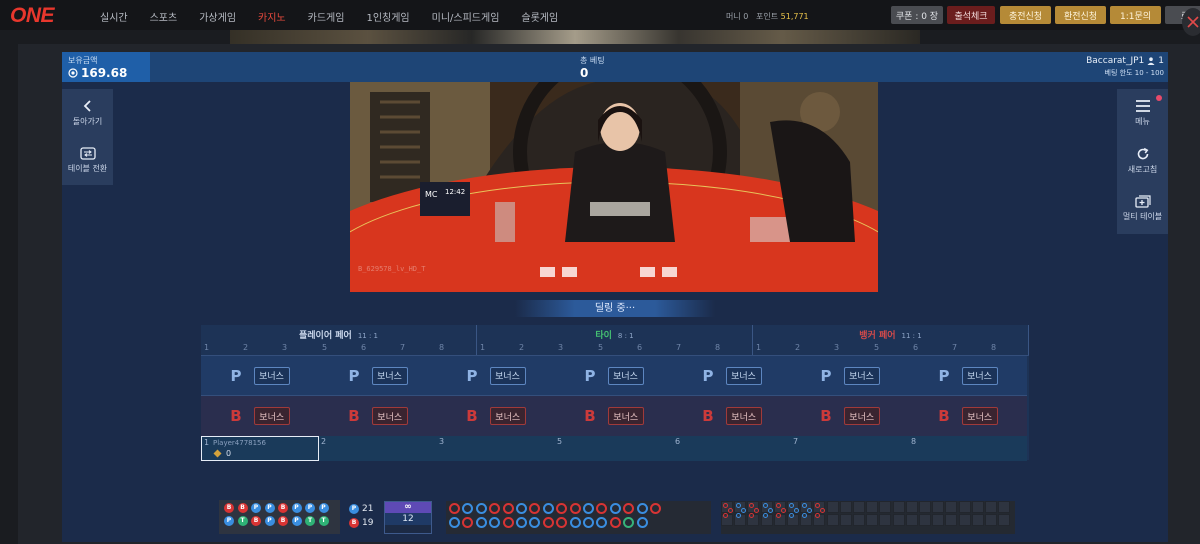 The image size is (1200, 544). I want to click on seat-6: 6, so click(732, 448).